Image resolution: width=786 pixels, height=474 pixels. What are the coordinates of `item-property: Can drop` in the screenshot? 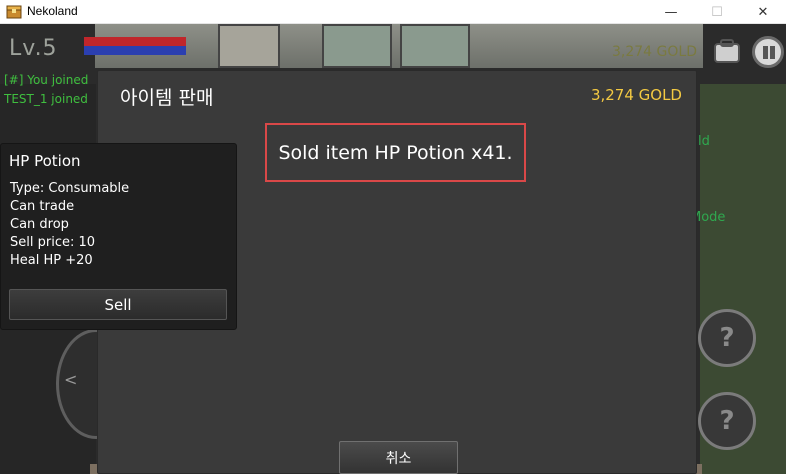 It's located at (39, 224).